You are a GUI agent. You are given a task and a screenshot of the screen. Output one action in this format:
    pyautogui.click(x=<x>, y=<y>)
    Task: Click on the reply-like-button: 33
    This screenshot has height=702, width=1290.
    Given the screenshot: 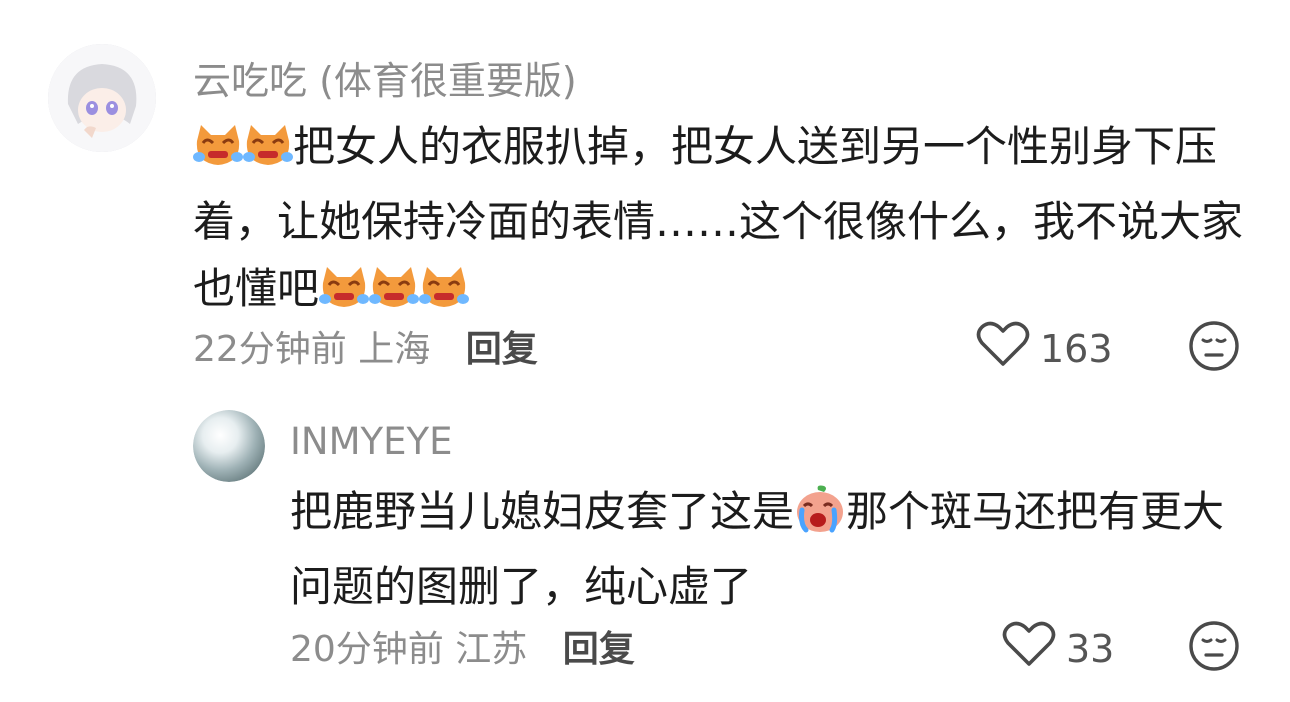 What is the action you would take?
    pyautogui.click(x=1058, y=648)
    